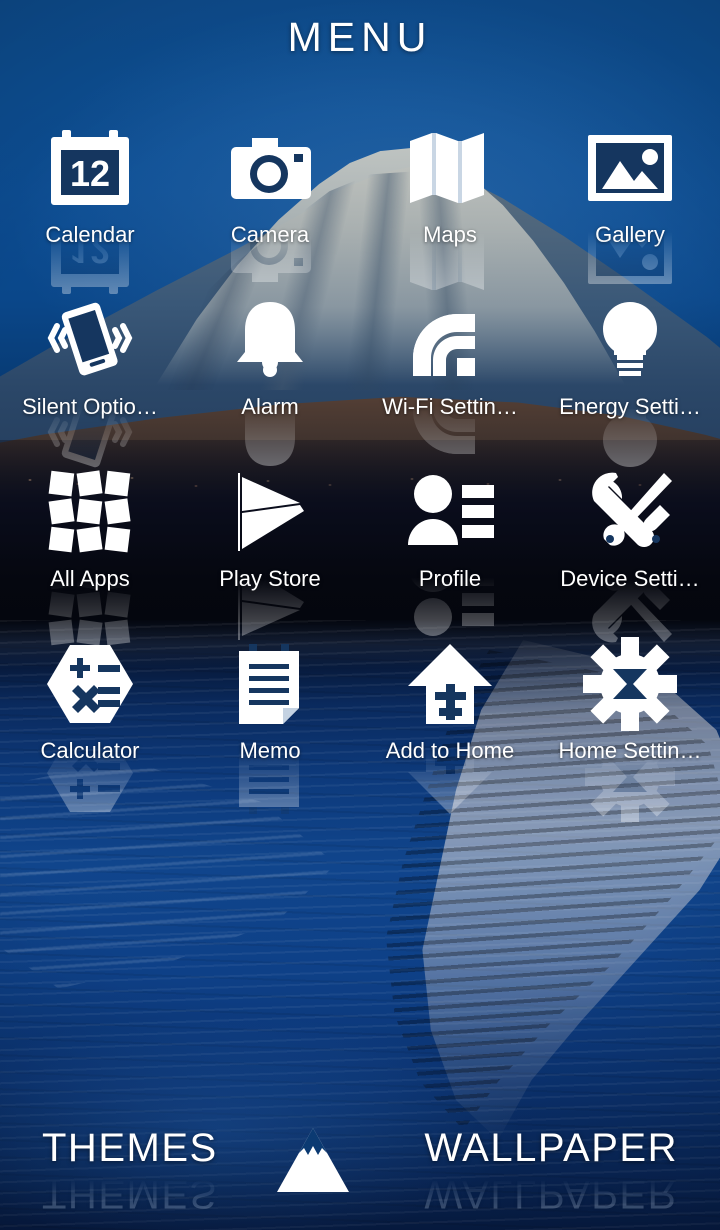 This screenshot has height=1230, width=720. What do you see at coordinates (90, 578) in the screenshot?
I see `app-label: All Apps` at bounding box center [90, 578].